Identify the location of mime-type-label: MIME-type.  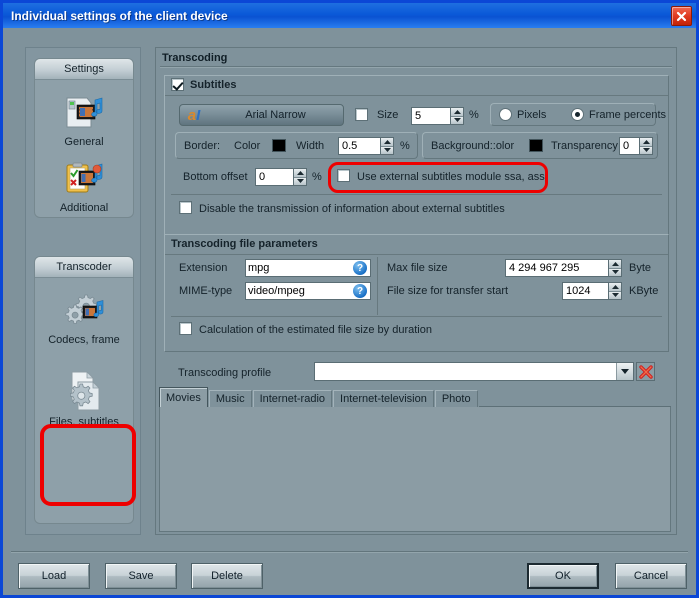
(206, 291).